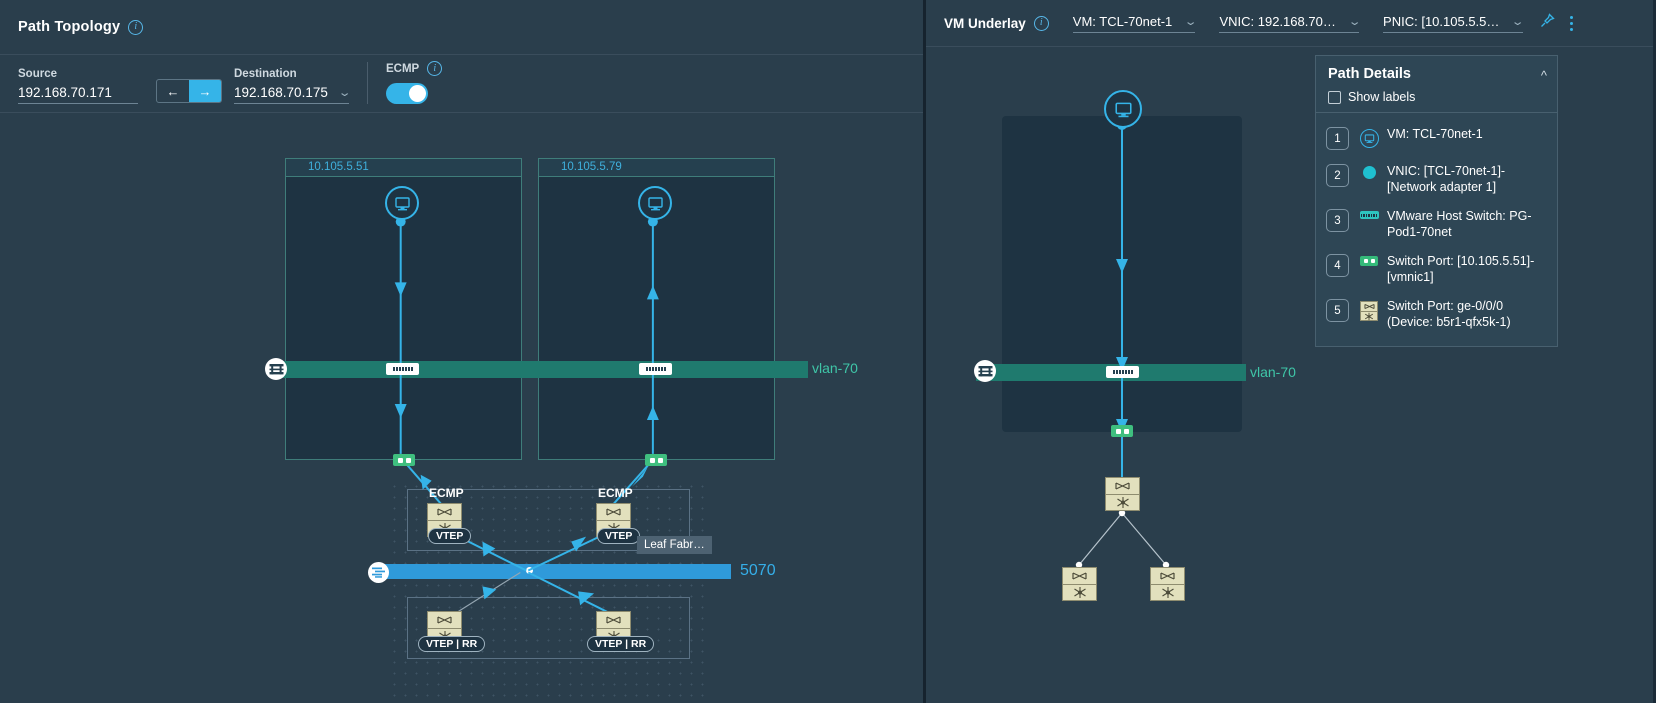  I want to click on source-field: Source 192.168.70.171, so click(78, 86).